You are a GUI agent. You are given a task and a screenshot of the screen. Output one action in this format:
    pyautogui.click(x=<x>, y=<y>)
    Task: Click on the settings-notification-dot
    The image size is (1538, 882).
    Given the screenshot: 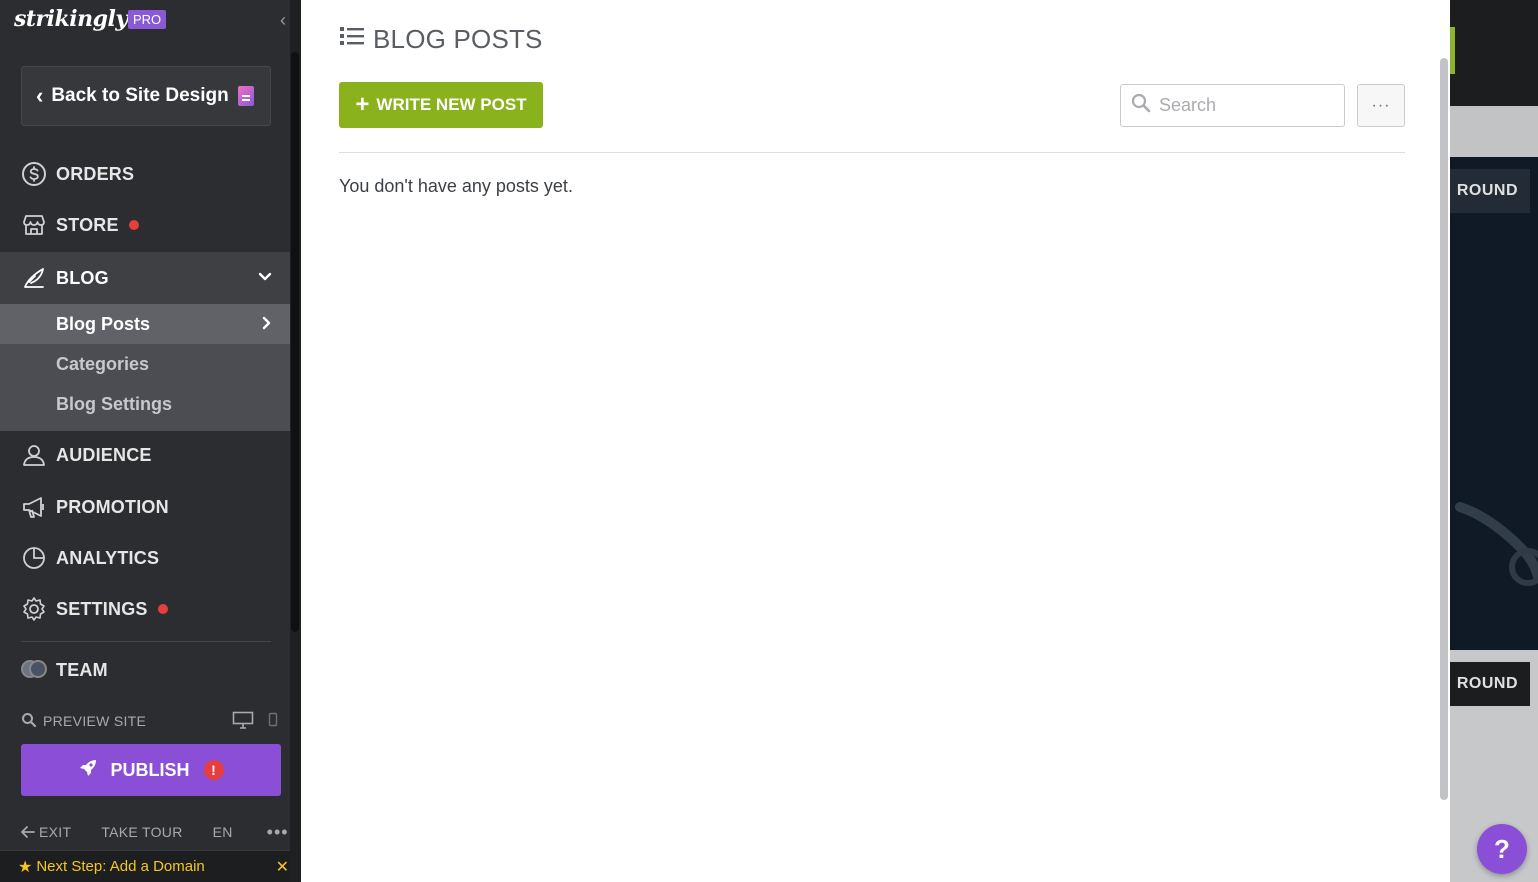 What is the action you would take?
    pyautogui.click(x=162, y=609)
    